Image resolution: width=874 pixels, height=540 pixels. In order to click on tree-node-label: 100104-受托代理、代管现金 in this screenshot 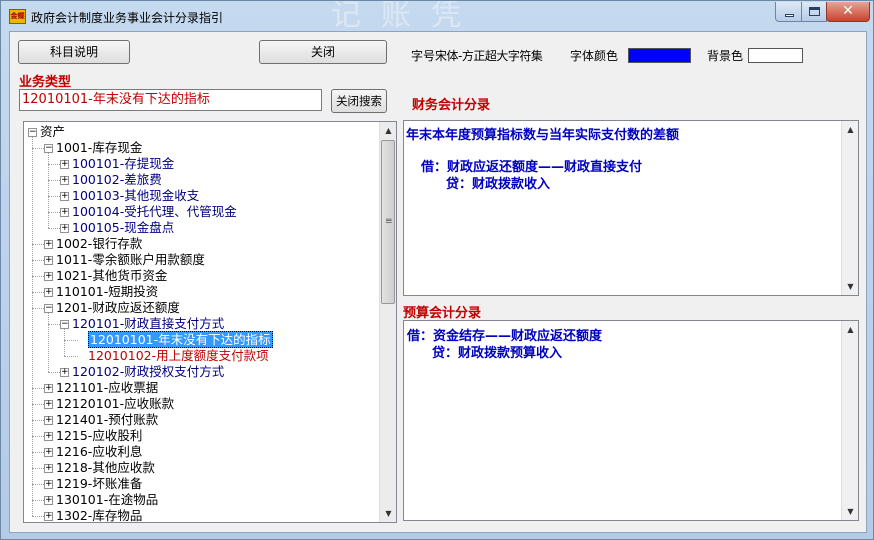, I will do `click(154, 211)`.